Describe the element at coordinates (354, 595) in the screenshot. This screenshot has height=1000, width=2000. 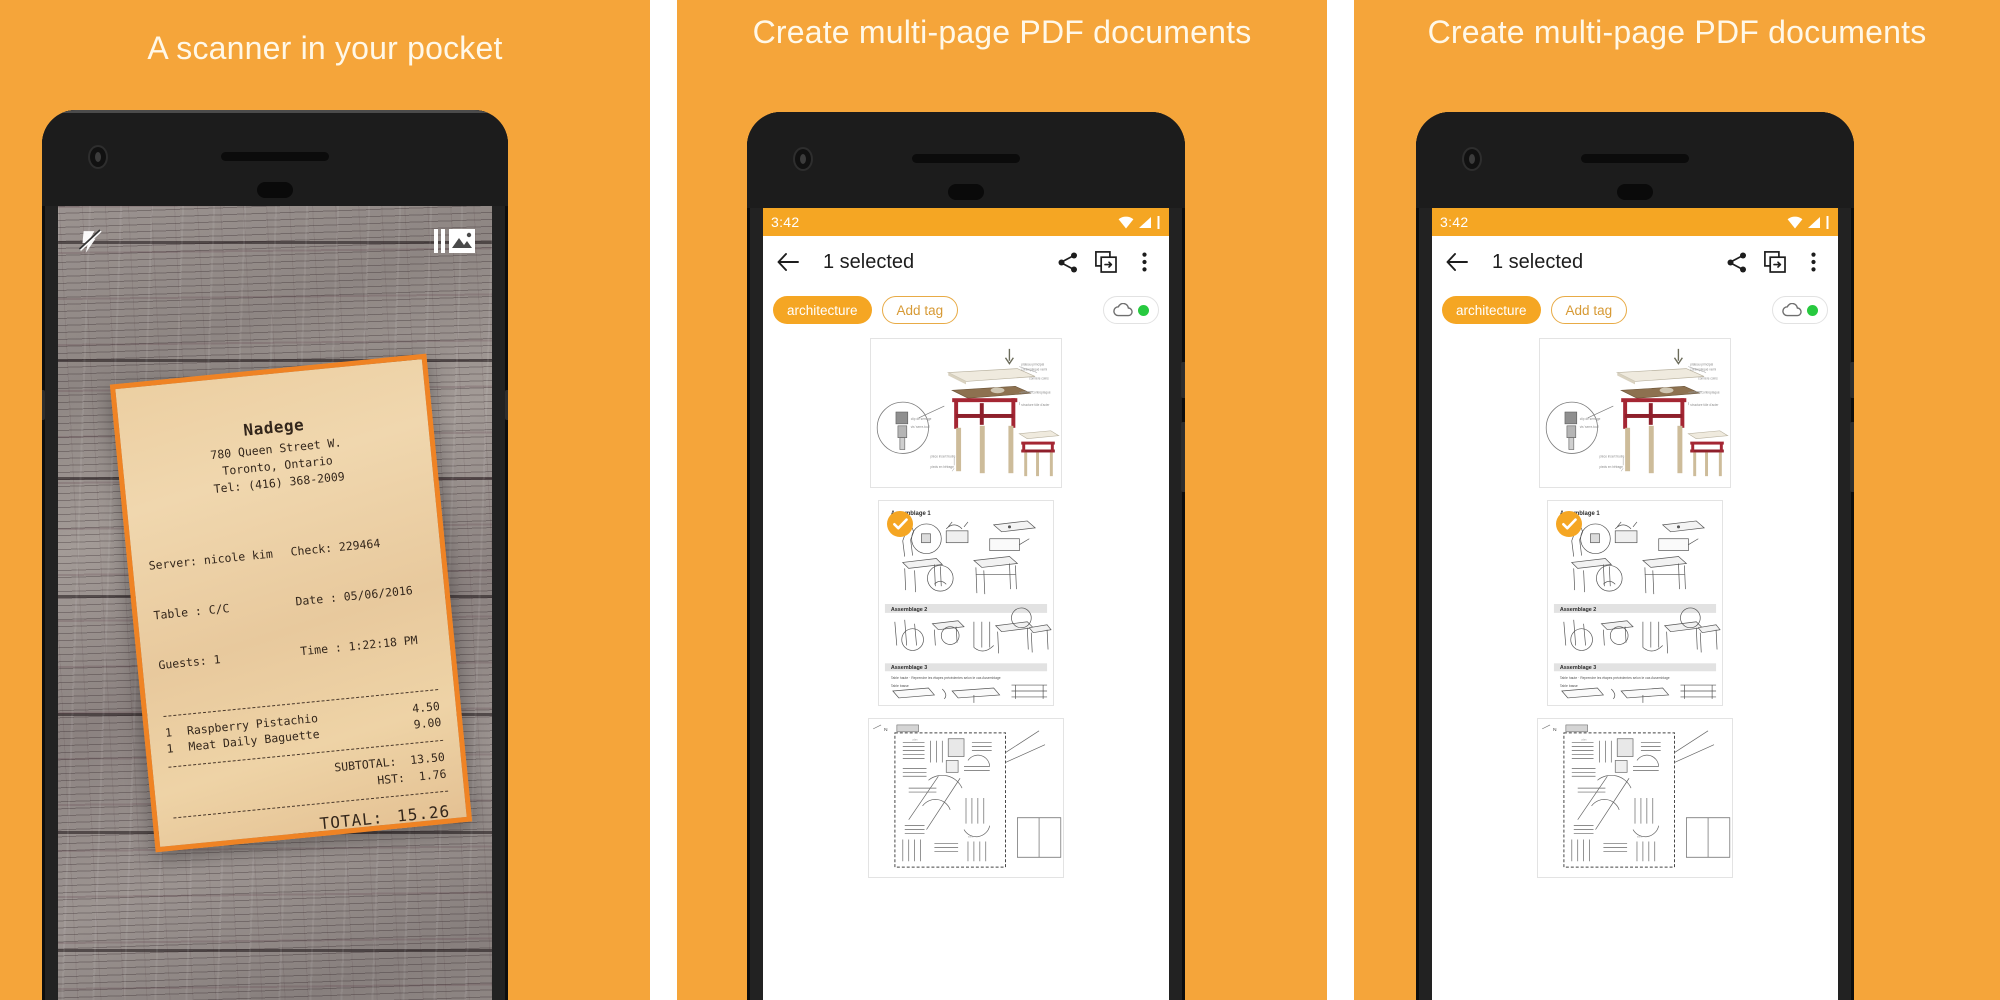
I see `receipt-date: Date : 05/06/2016` at that location.